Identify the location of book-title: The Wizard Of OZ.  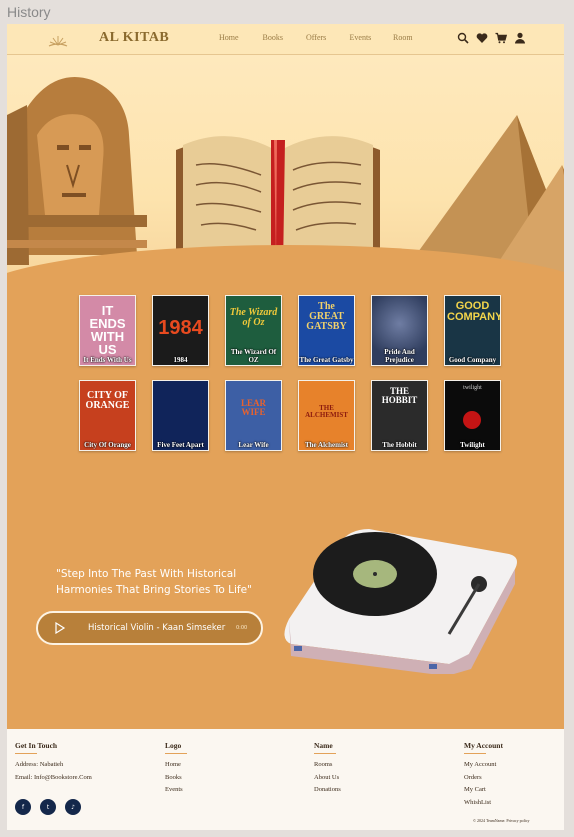
(253, 356).